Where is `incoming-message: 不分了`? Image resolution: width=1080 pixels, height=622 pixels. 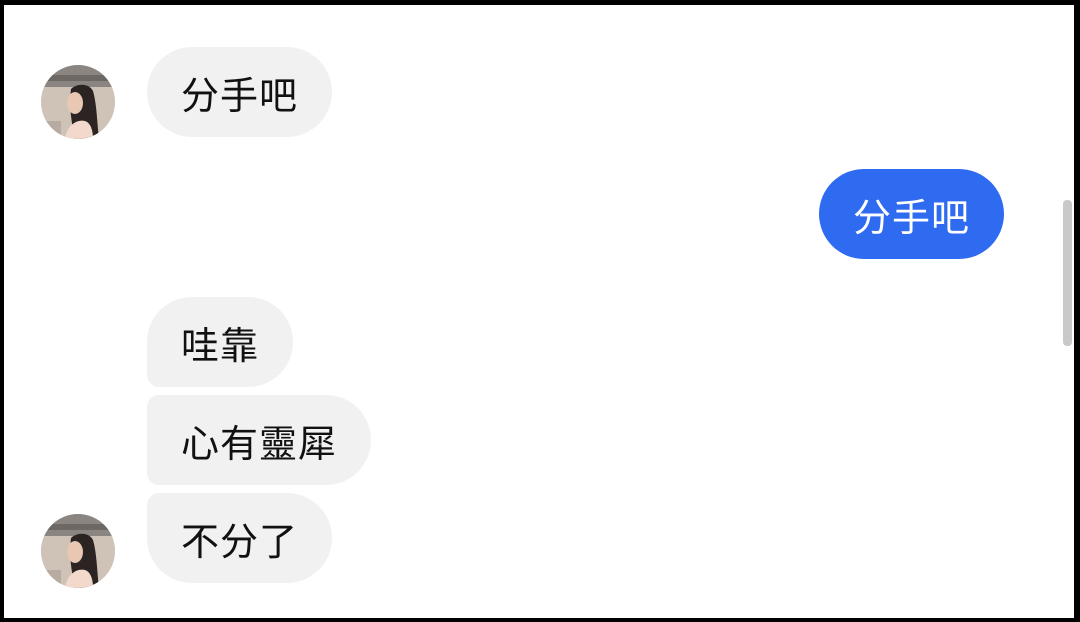
incoming-message: 不分了 is located at coordinates (240, 538).